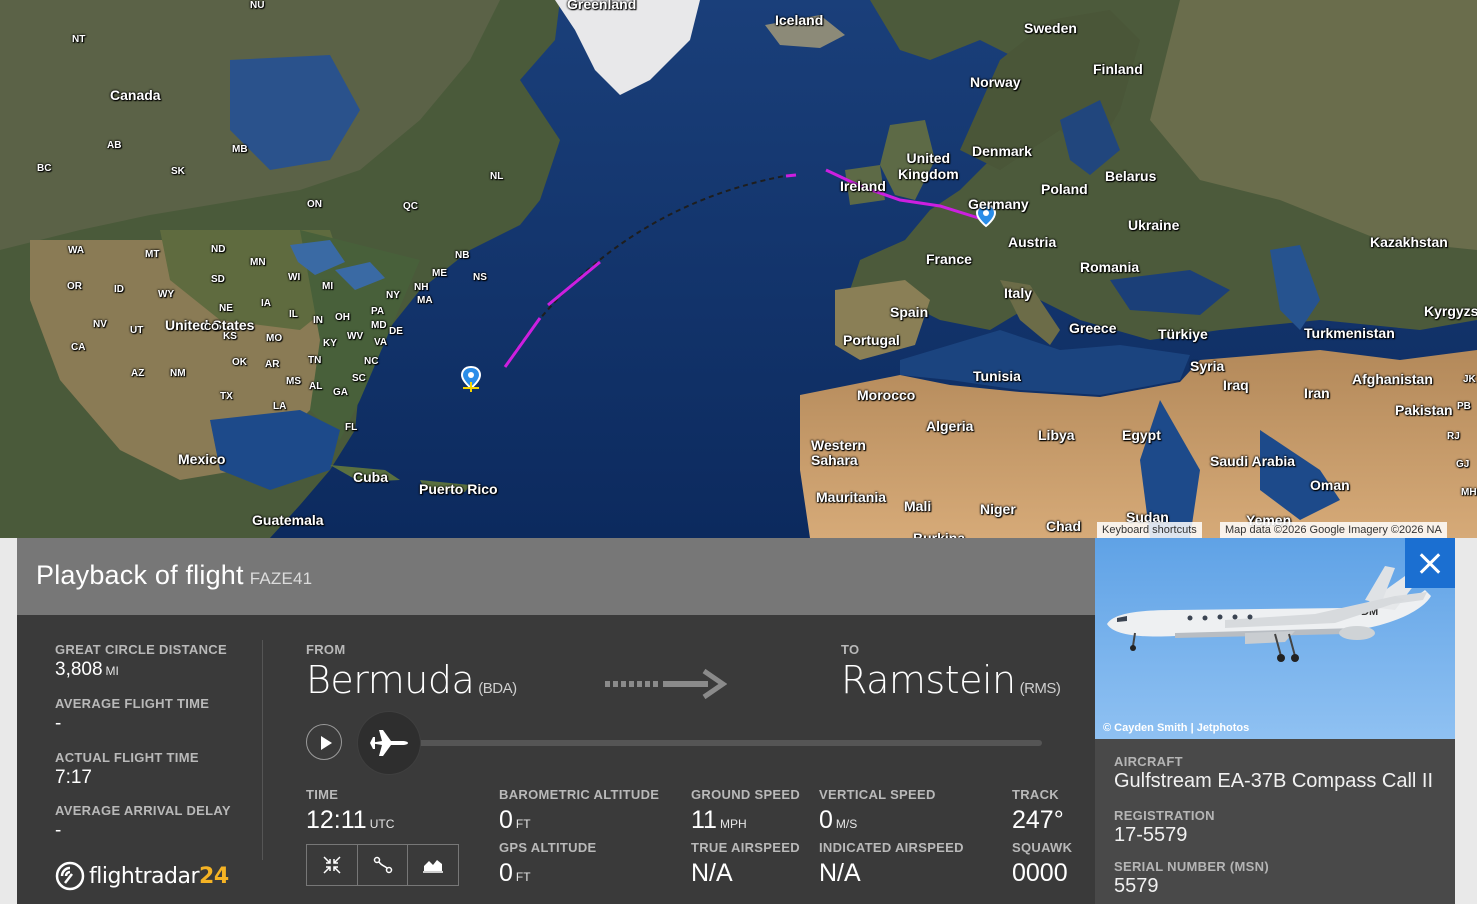 The height and width of the screenshot is (904, 1477). What do you see at coordinates (226, 396) in the screenshot?
I see `map-label: TX` at bounding box center [226, 396].